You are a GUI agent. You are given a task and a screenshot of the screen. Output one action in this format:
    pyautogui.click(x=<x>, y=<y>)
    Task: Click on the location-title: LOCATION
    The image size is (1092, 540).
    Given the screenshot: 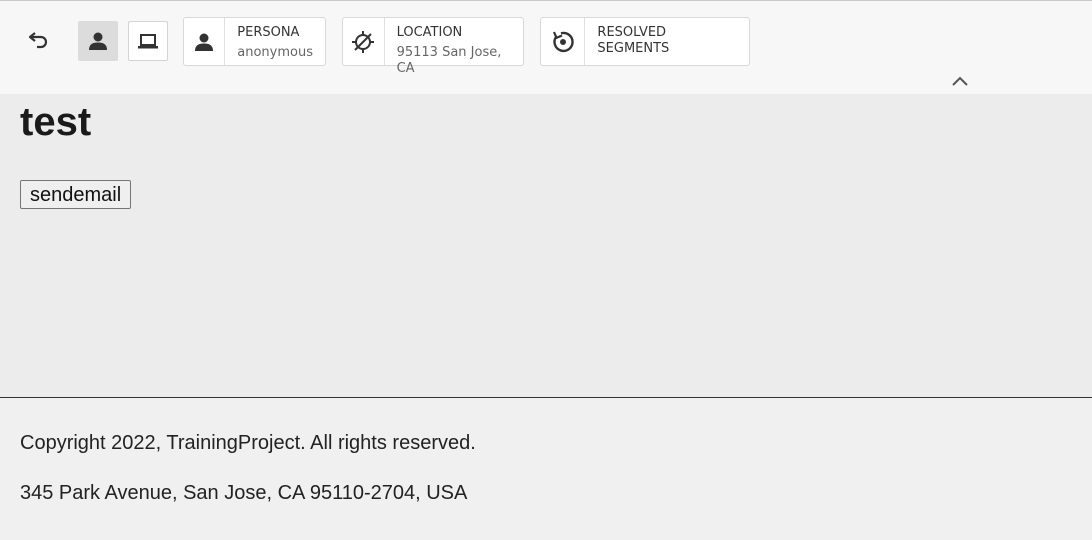 What is the action you would take?
    pyautogui.click(x=429, y=32)
    